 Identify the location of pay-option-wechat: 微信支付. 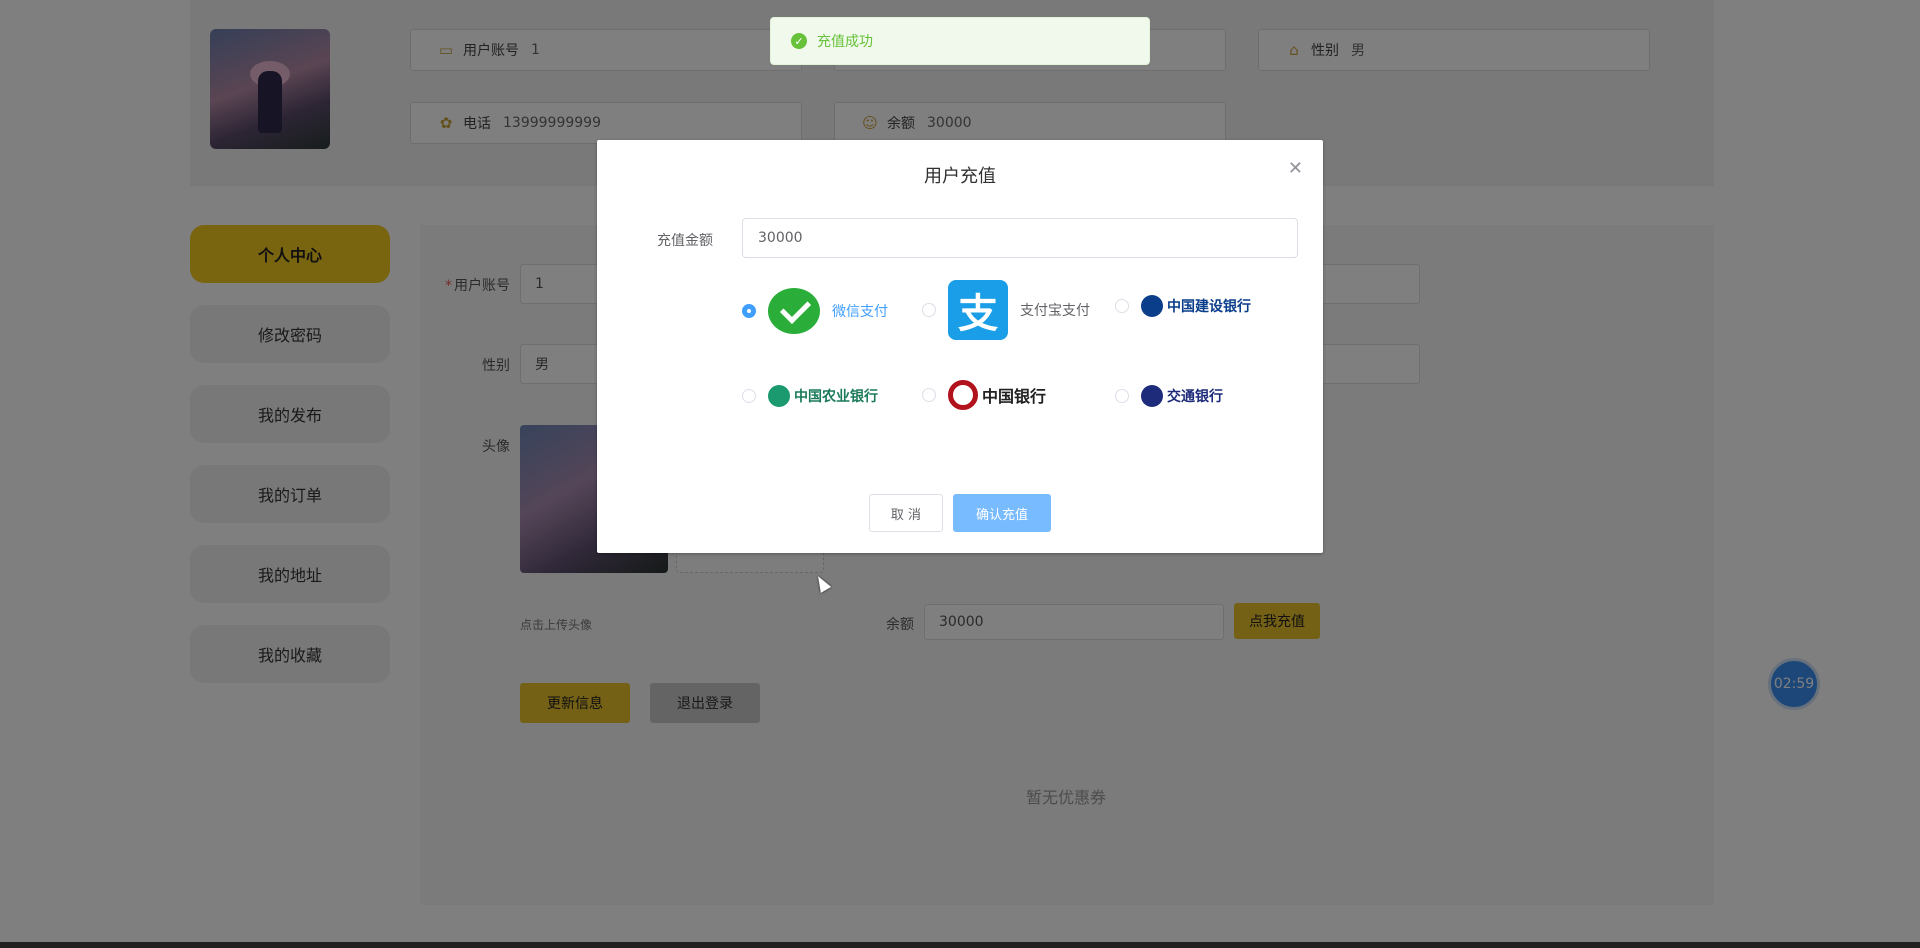
(815, 311).